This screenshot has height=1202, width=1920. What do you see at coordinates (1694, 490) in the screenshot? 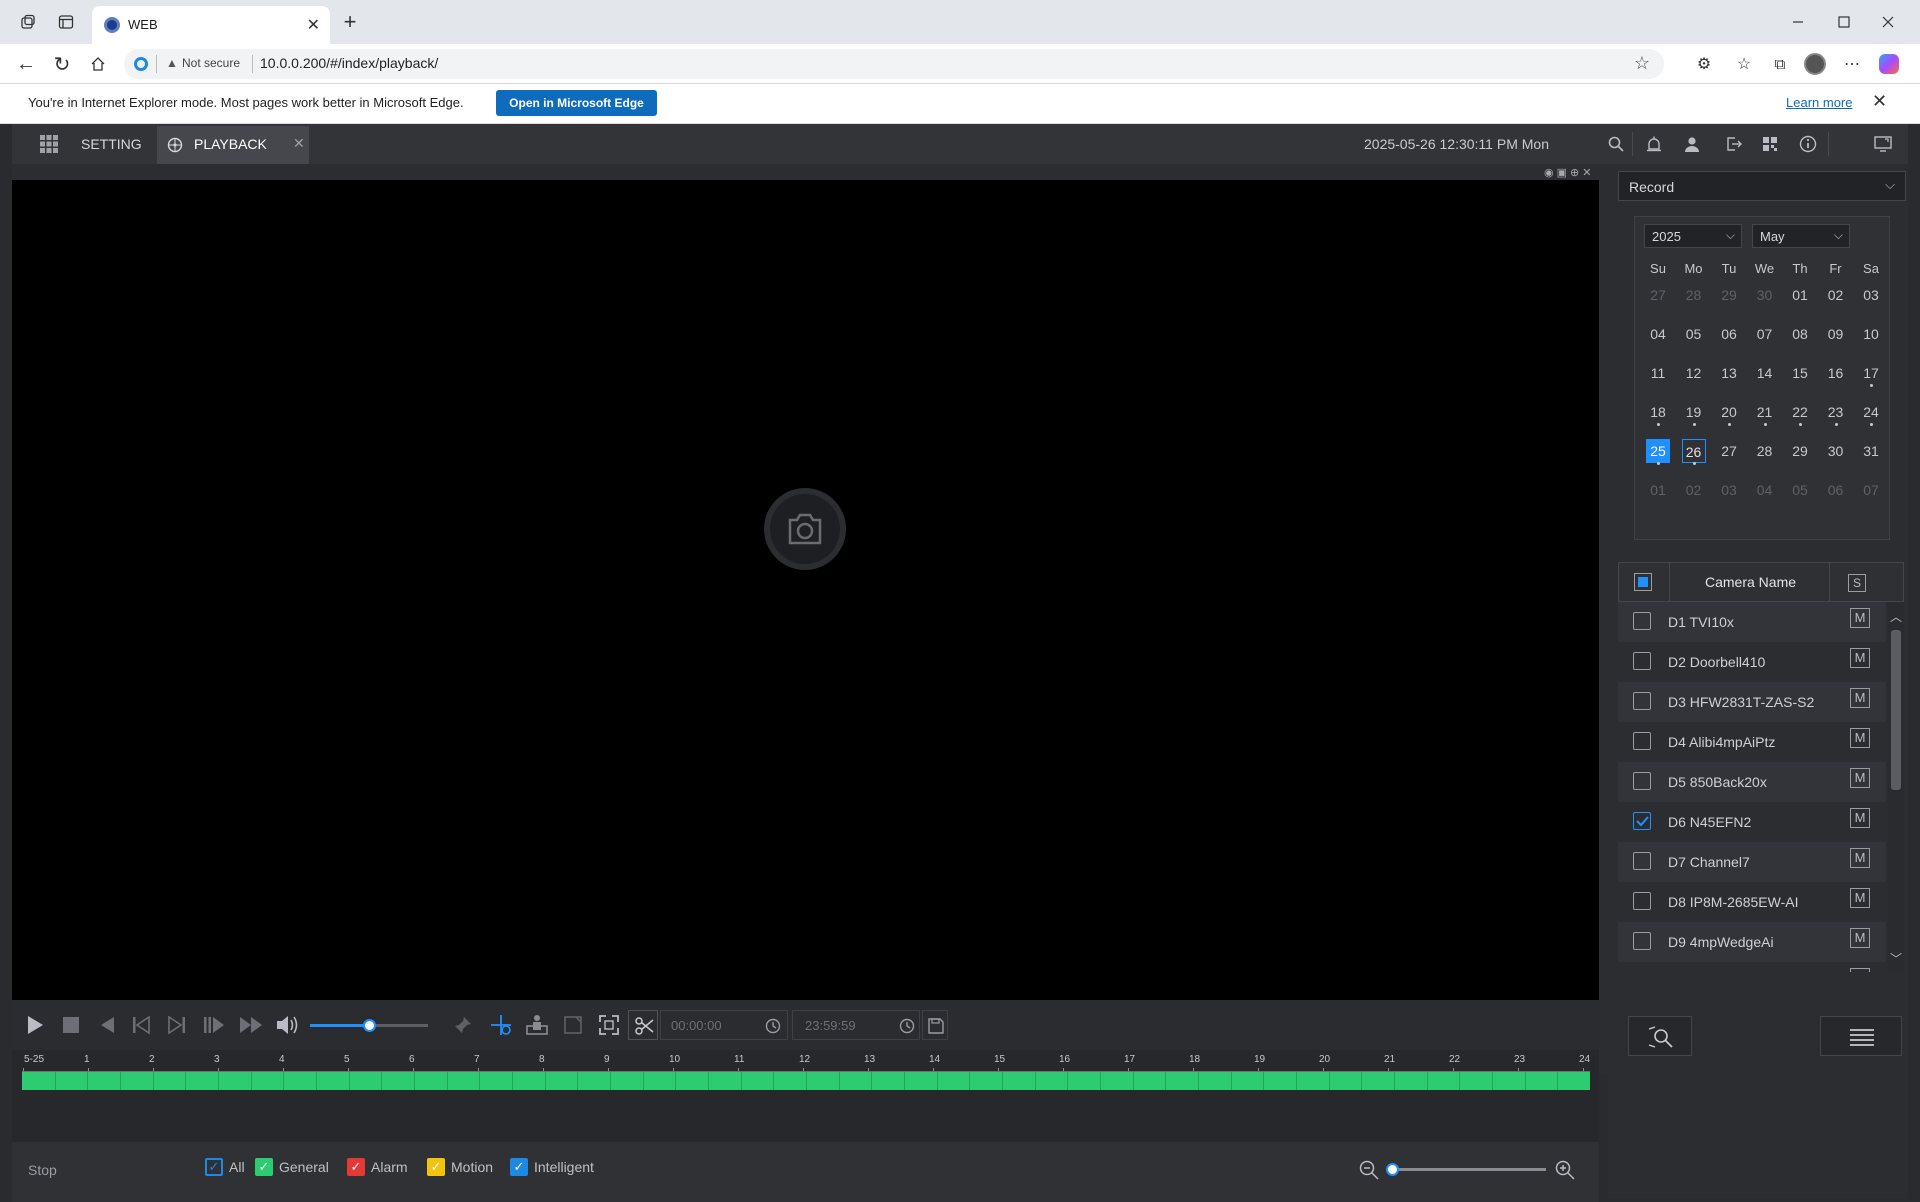
I see `calendar-day: 02` at bounding box center [1694, 490].